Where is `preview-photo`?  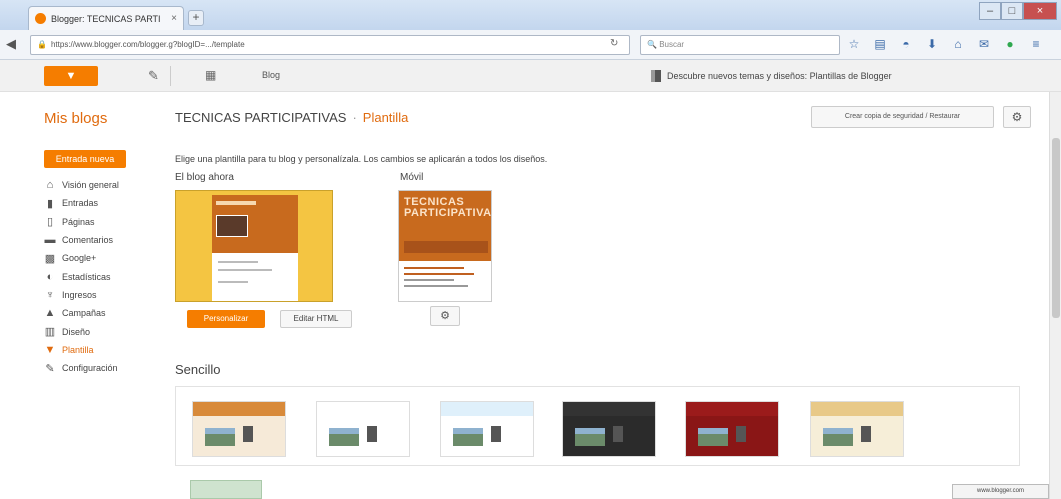 preview-photo is located at coordinates (232, 226).